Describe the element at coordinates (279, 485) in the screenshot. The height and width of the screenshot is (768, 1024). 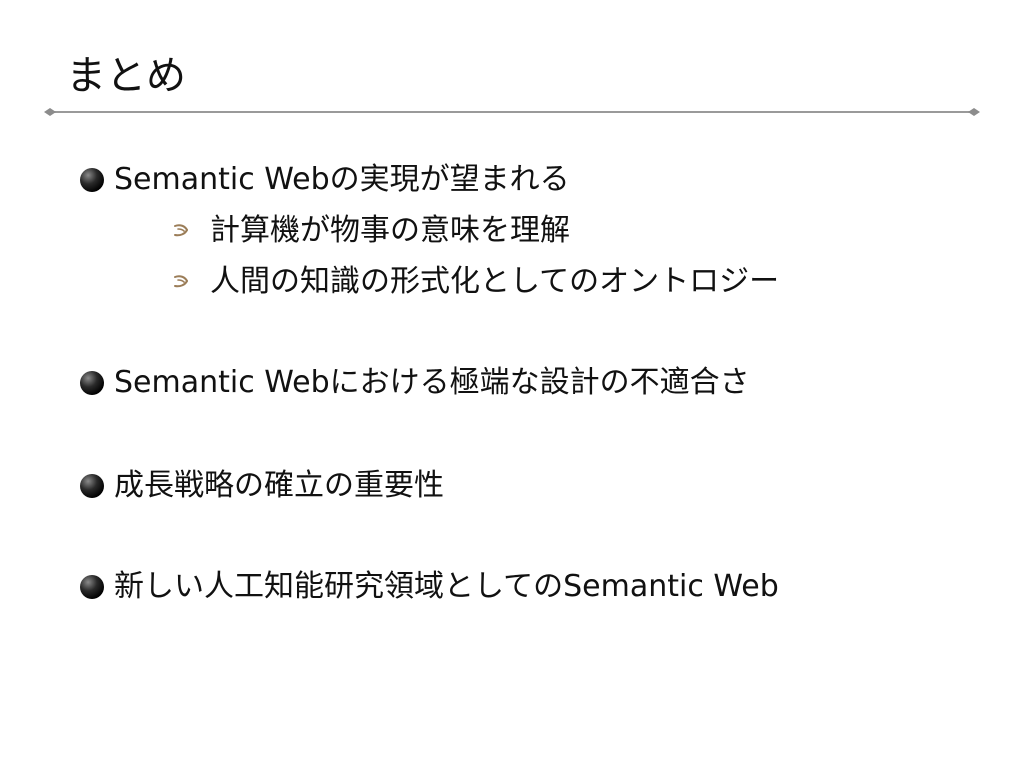
I see `bullet-text: 成長戦略の確立の重要性` at that location.